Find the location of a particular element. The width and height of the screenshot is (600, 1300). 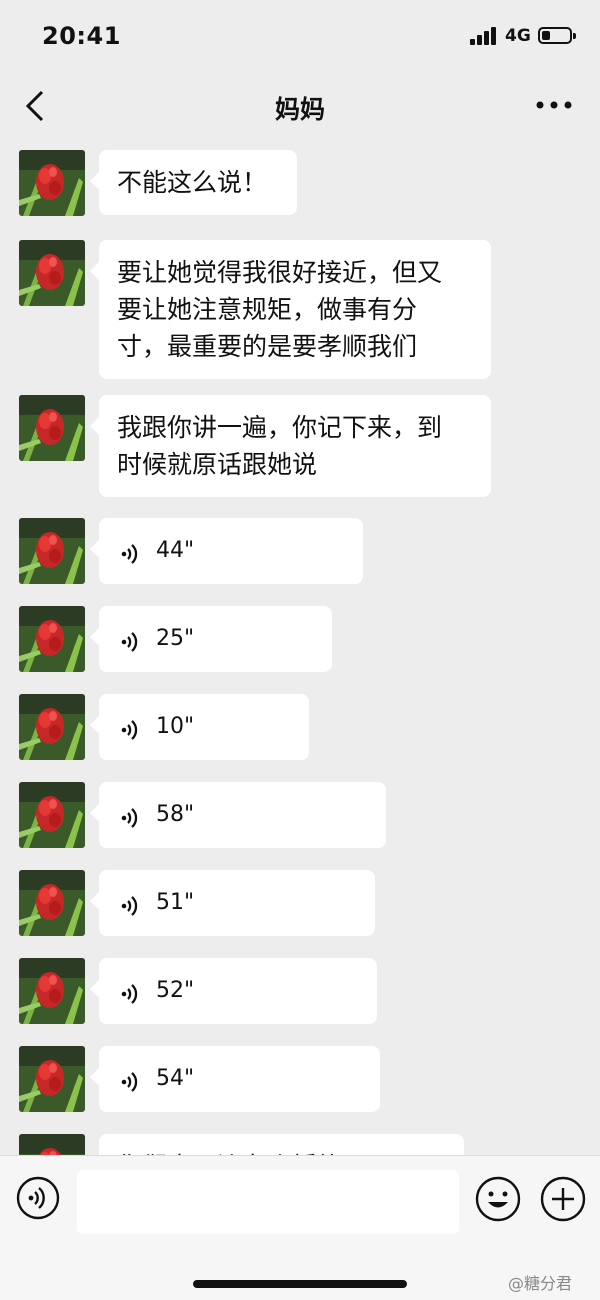

voice-duration: 52" is located at coordinates (175, 990).